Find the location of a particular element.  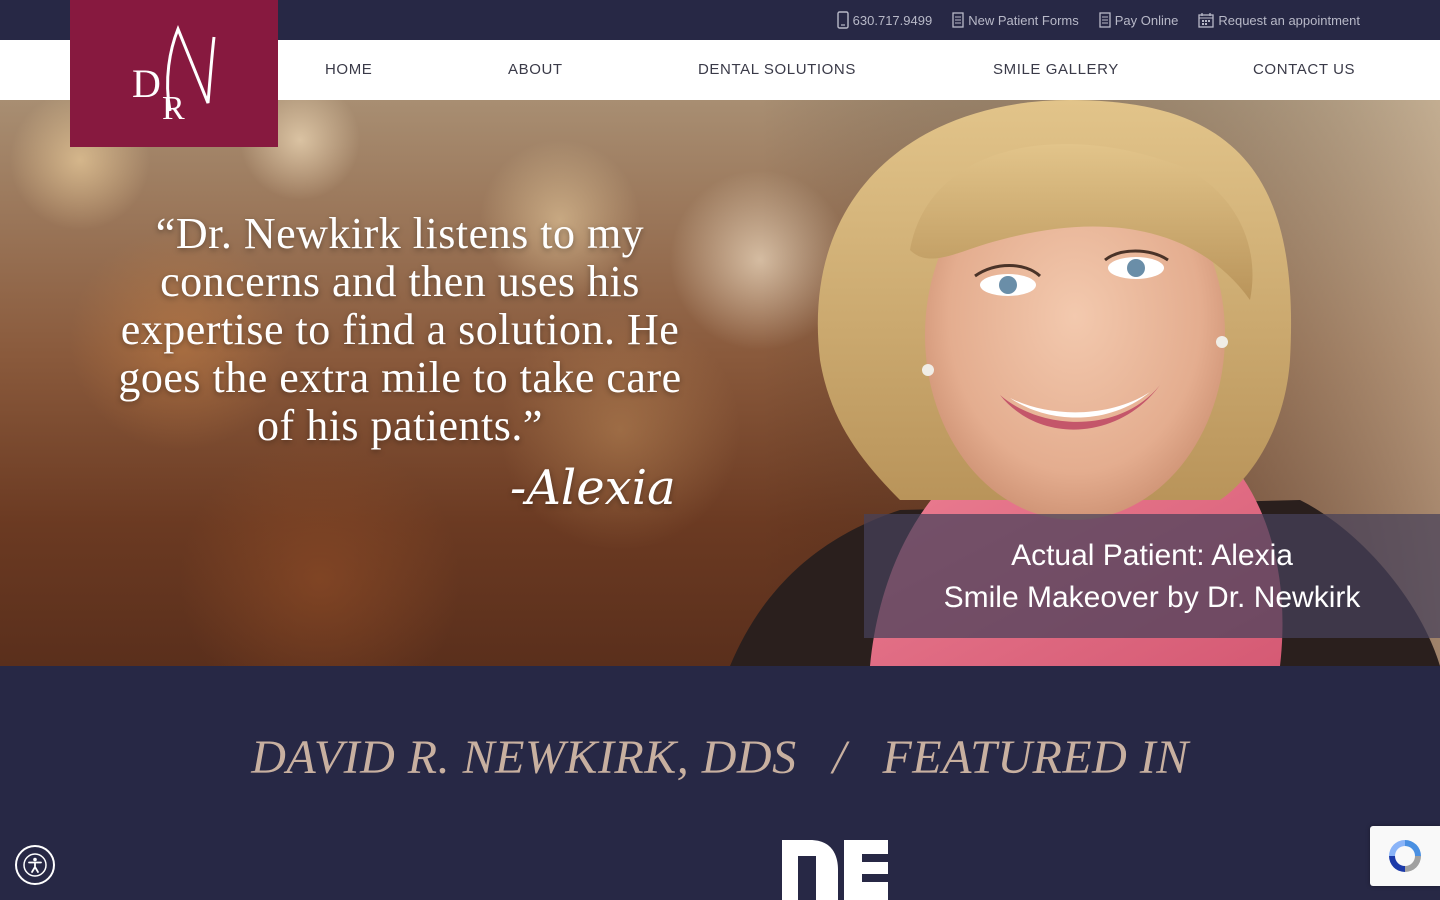

accessibility-button is located at coordinates (35, 865).